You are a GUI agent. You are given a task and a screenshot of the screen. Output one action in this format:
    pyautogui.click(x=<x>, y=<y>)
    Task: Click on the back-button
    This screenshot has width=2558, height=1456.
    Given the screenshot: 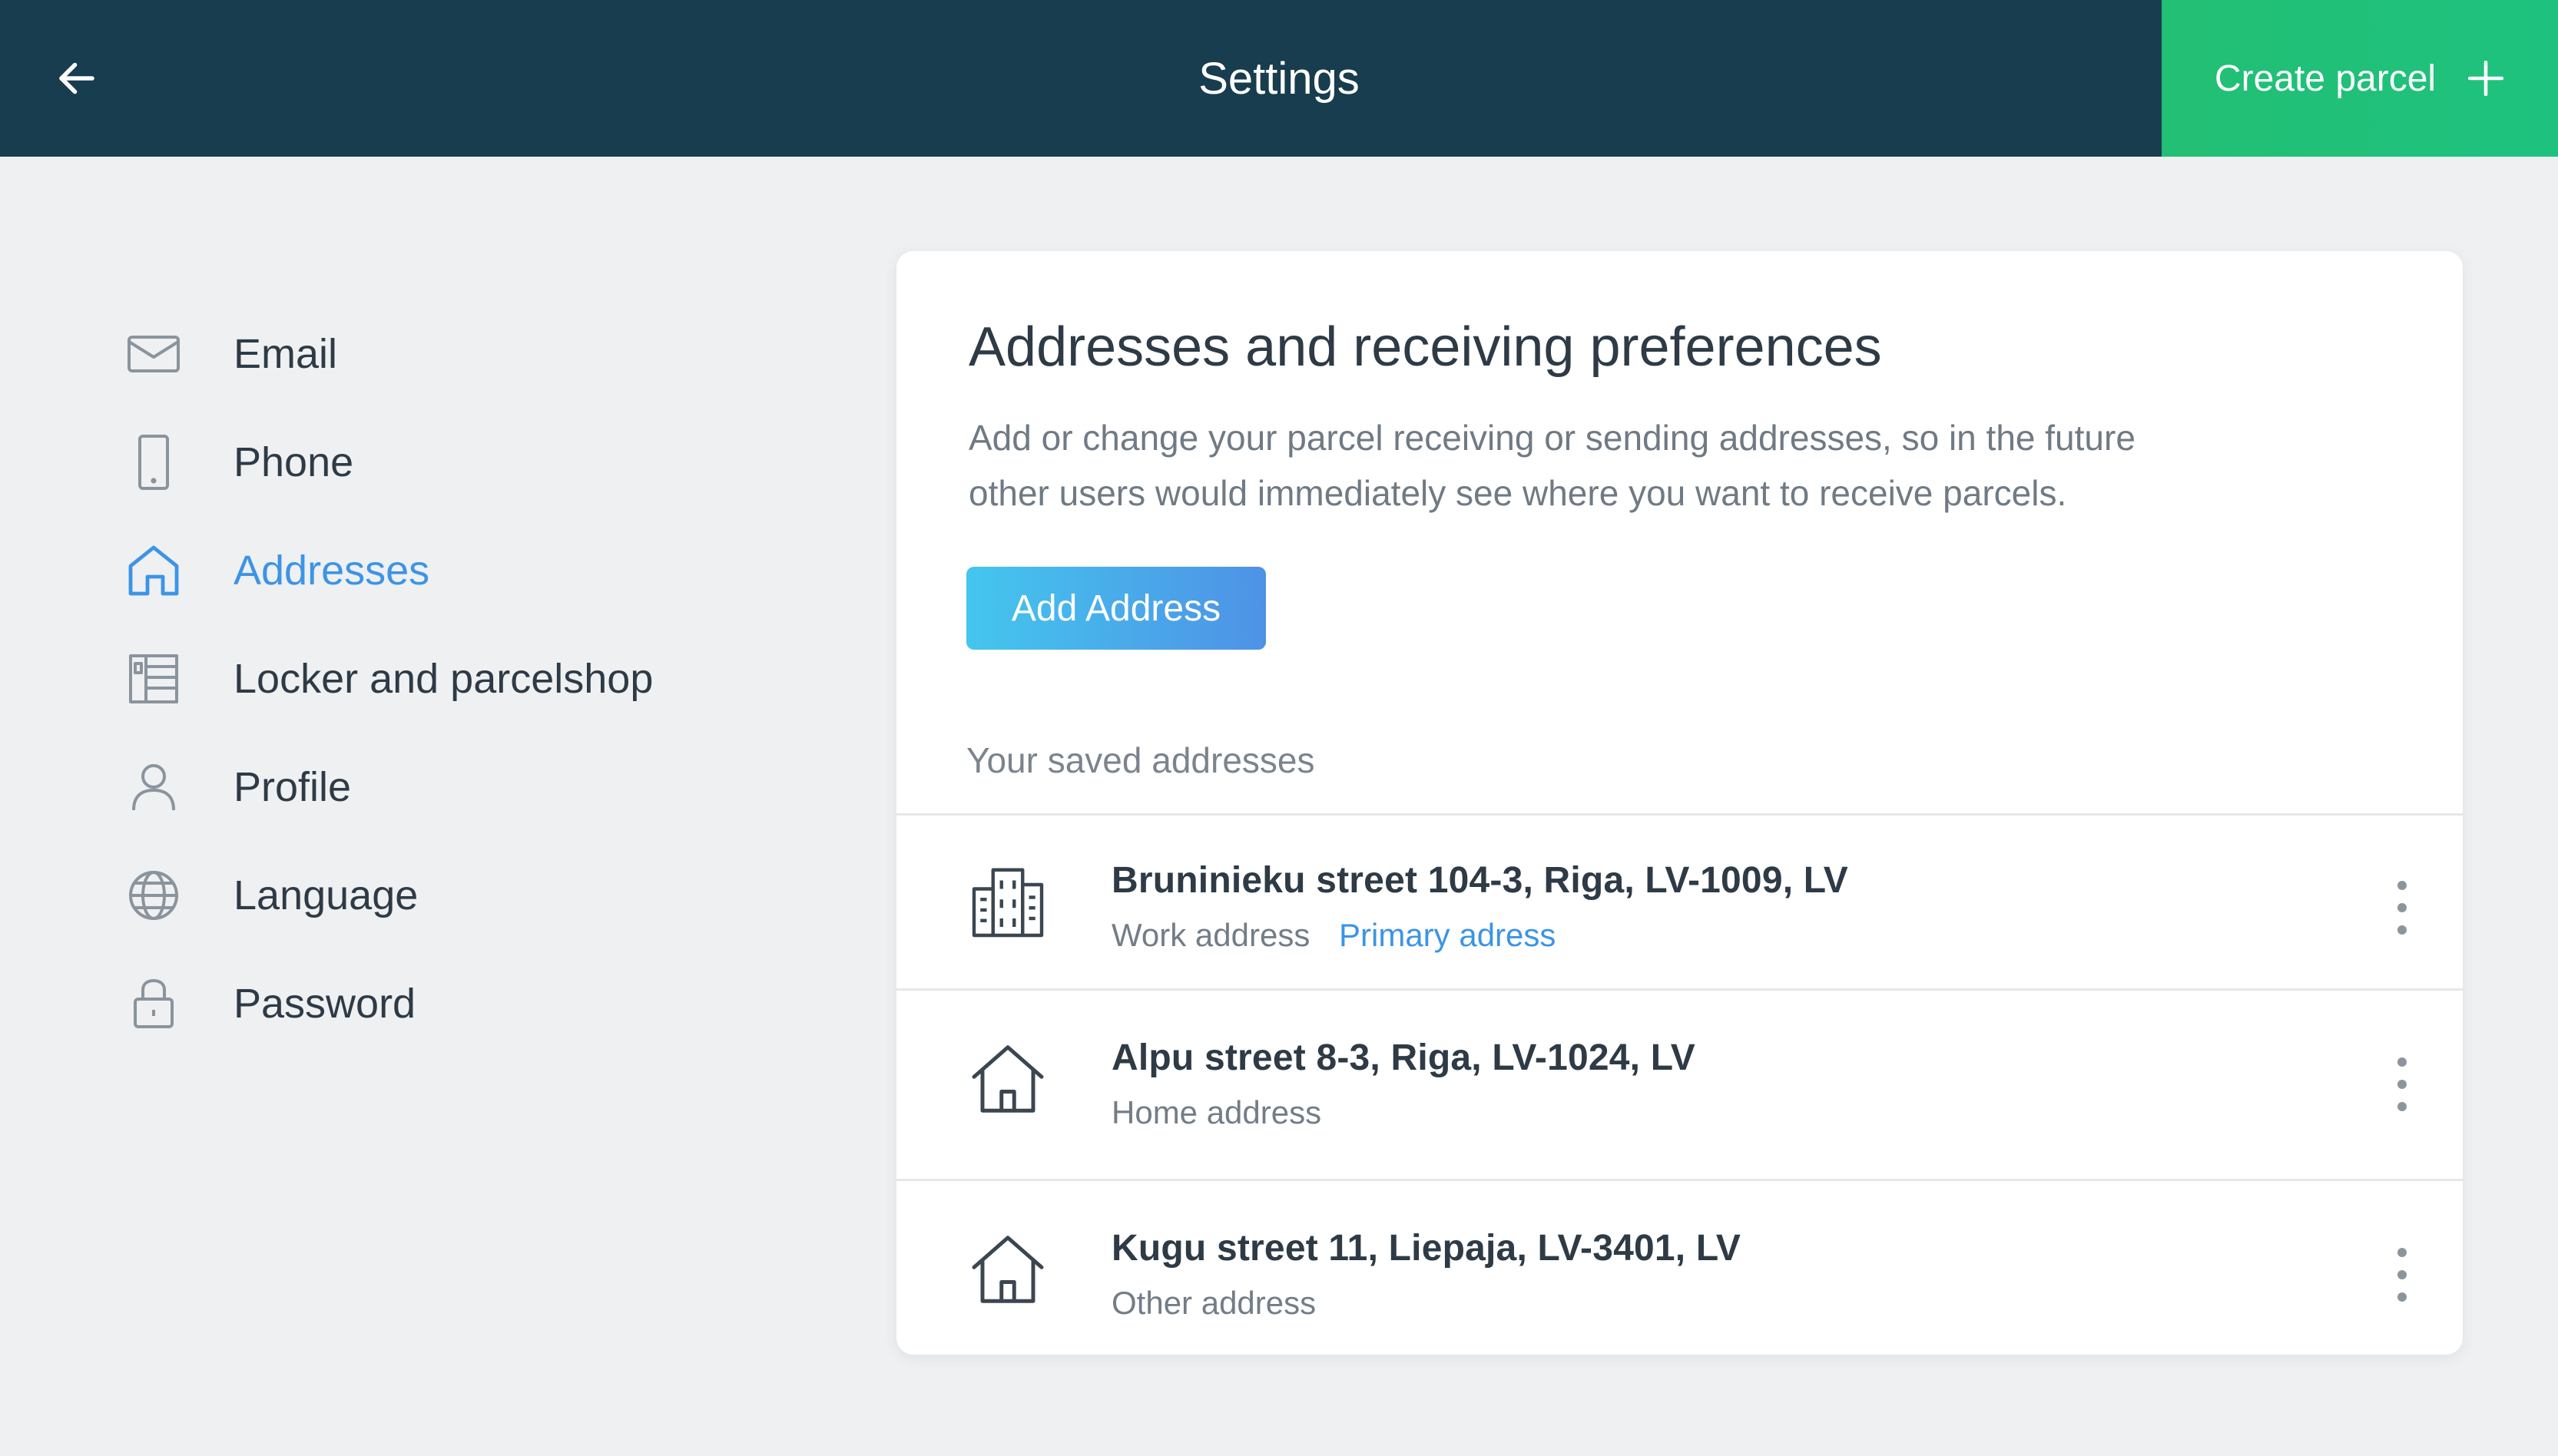 What is the action you would take?
    pyautogui.click(x=77, y=78)
    